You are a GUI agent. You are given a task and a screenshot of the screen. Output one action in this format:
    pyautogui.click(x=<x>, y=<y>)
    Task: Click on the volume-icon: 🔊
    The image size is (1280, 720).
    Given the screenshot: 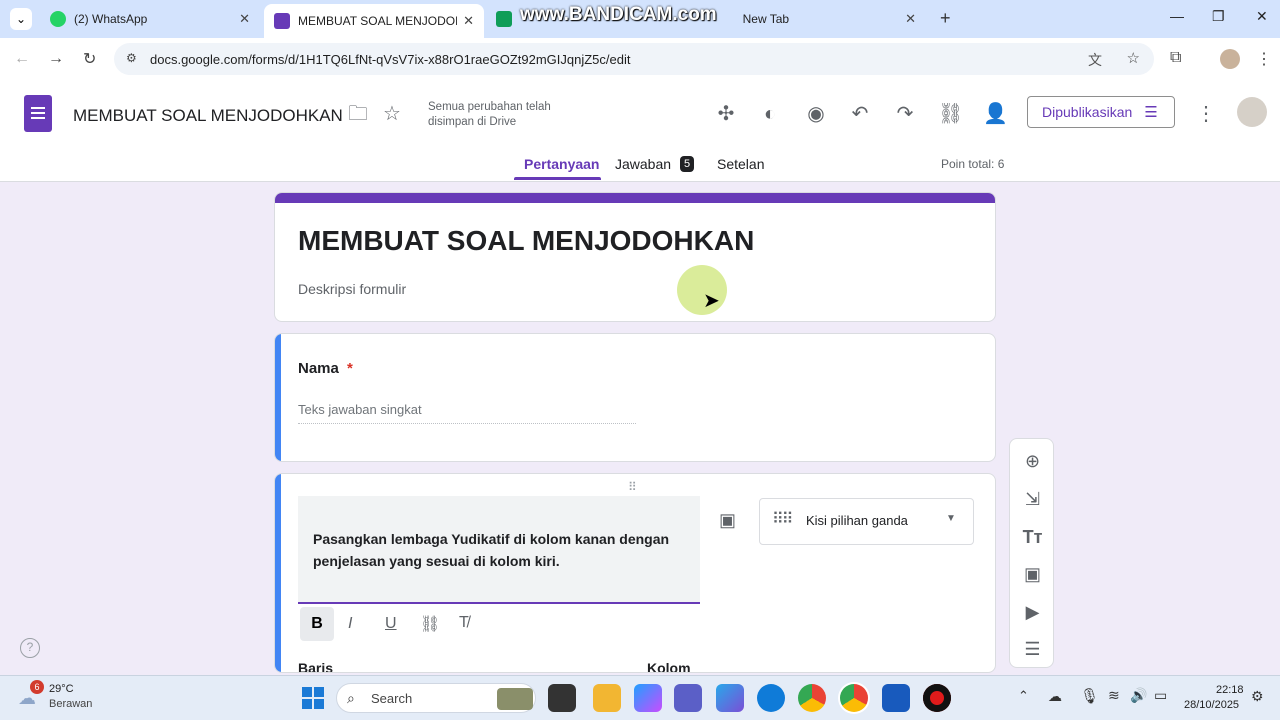 What is the action you would take?
    pyautogui.click(x=1138, y=695)
    